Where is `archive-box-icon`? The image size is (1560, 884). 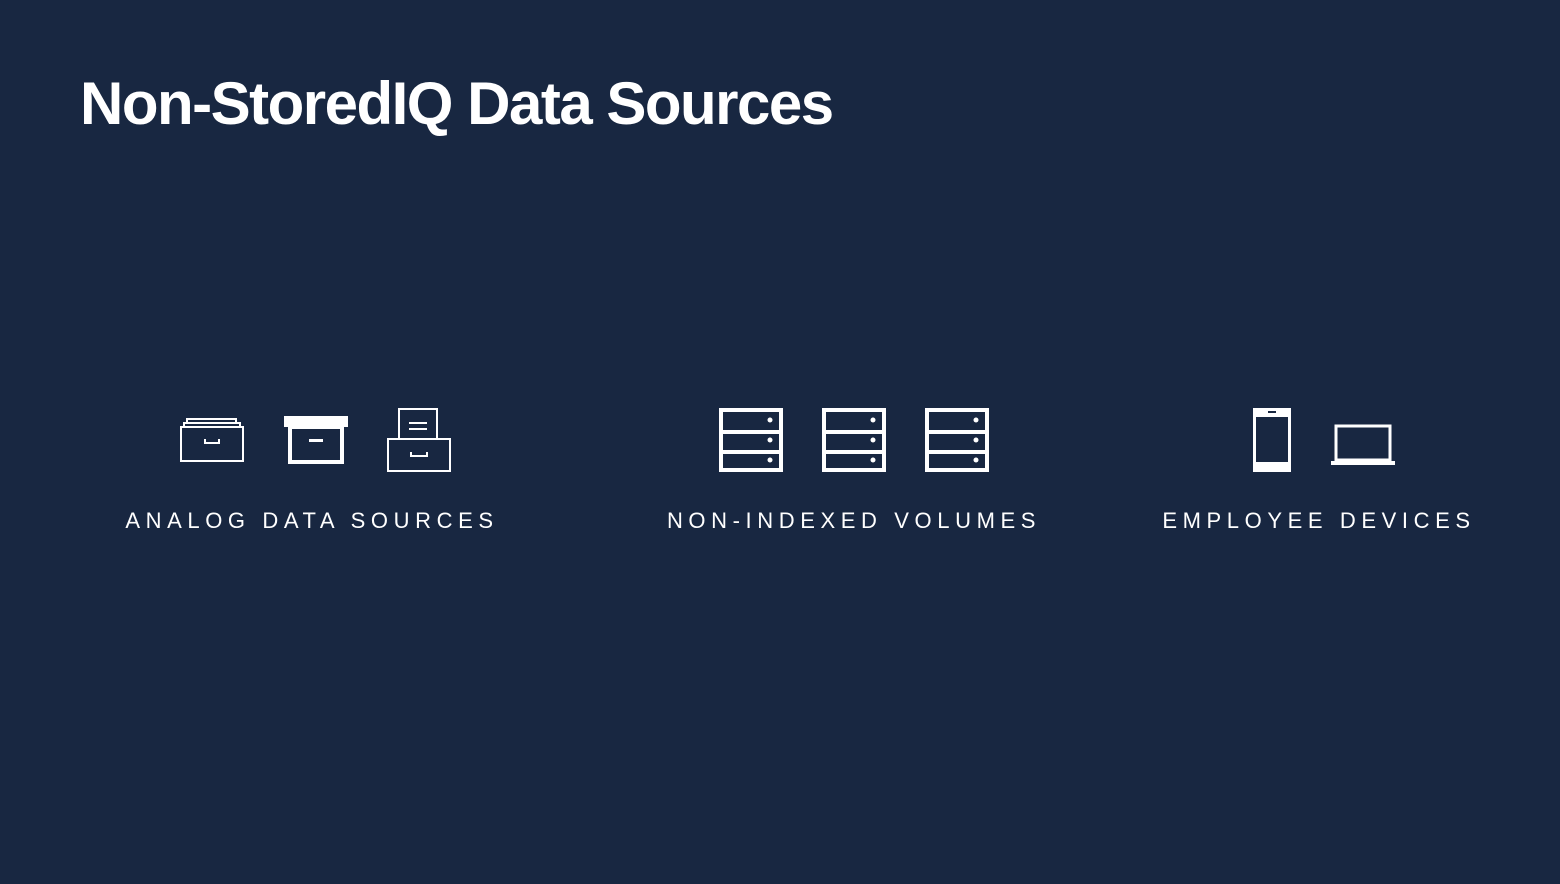
archive-box-icon is located at coordinates (316, 440).